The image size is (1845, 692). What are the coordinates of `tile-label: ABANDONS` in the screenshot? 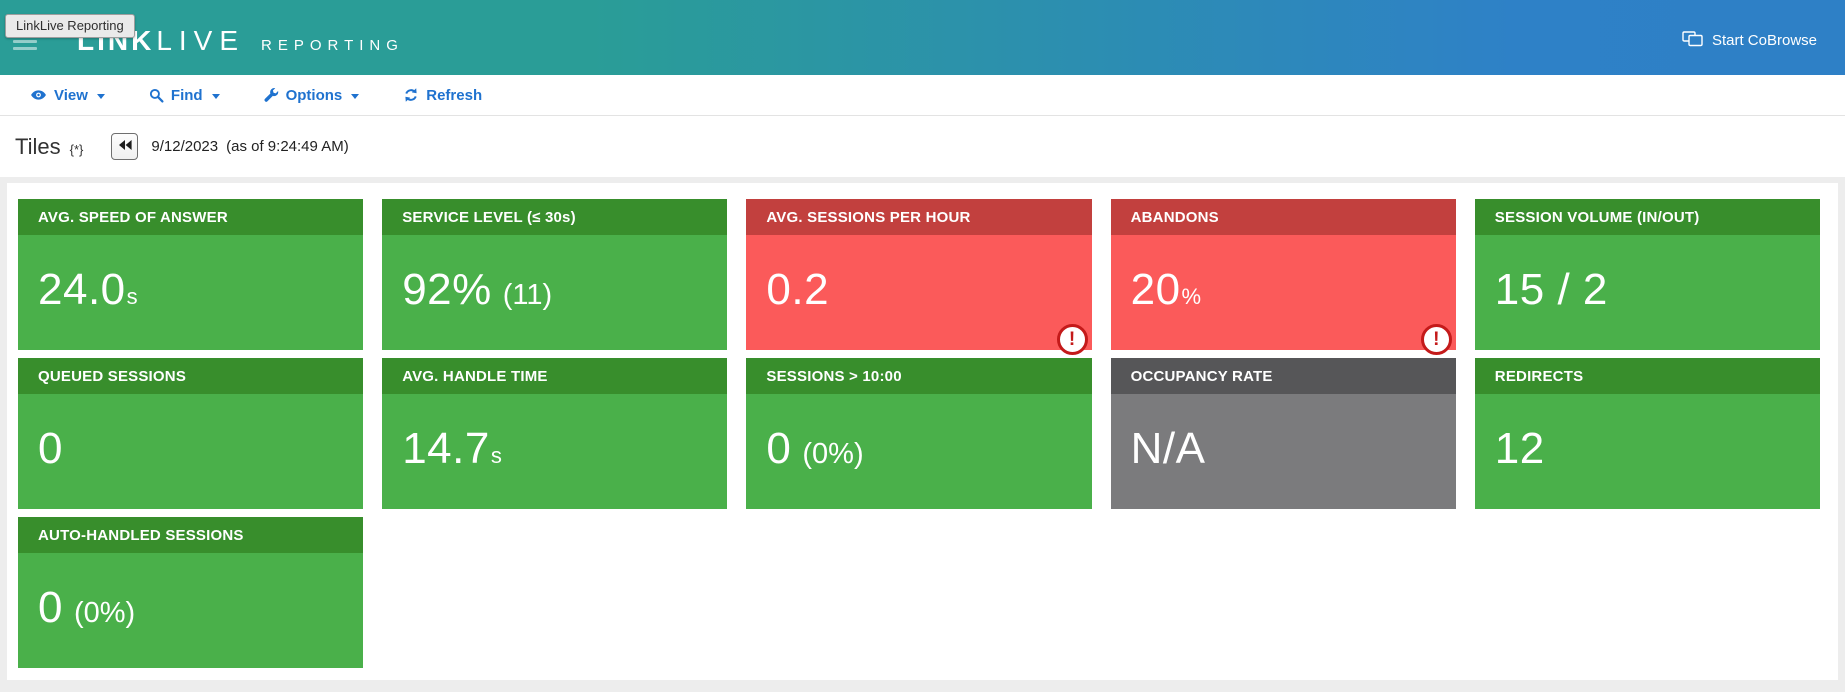 It's located at (1174, 217).